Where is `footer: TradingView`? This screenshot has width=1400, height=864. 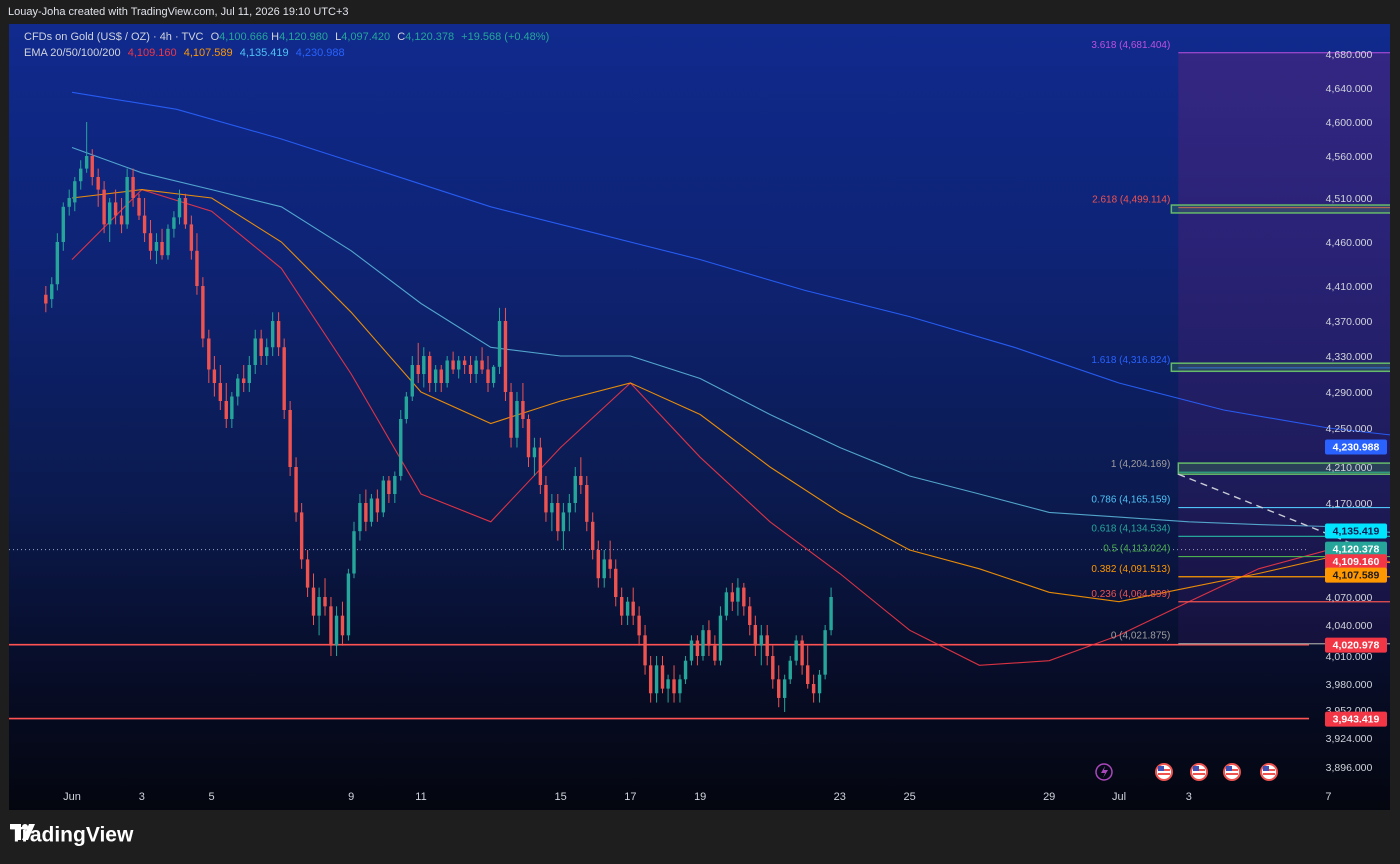 footer: TradingView is located at coordinates (700, 837).